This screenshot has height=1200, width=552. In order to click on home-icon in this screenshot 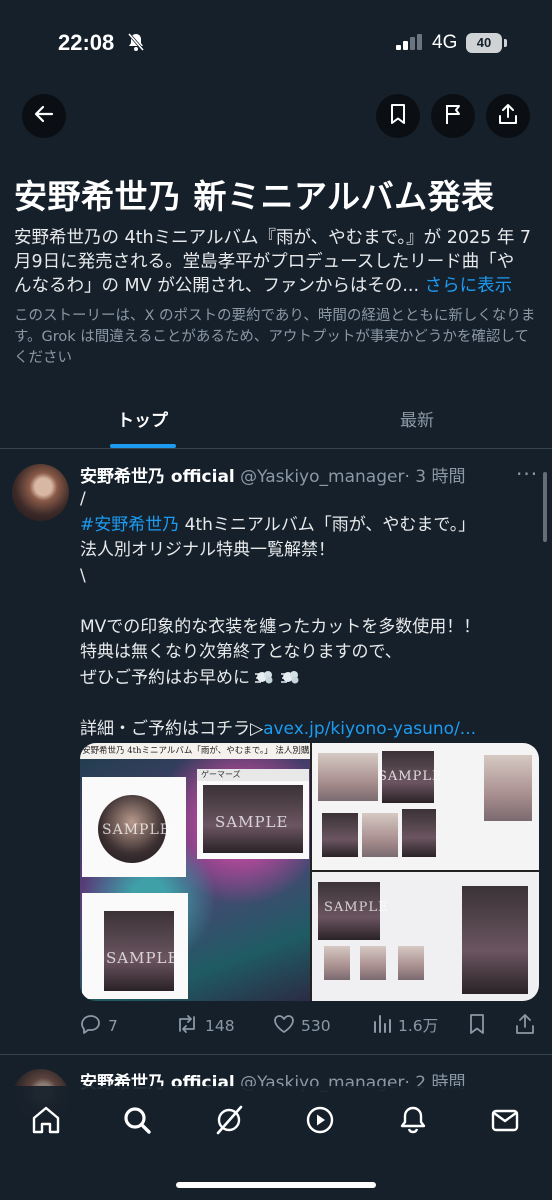, I will do `click(46, 1122)`.